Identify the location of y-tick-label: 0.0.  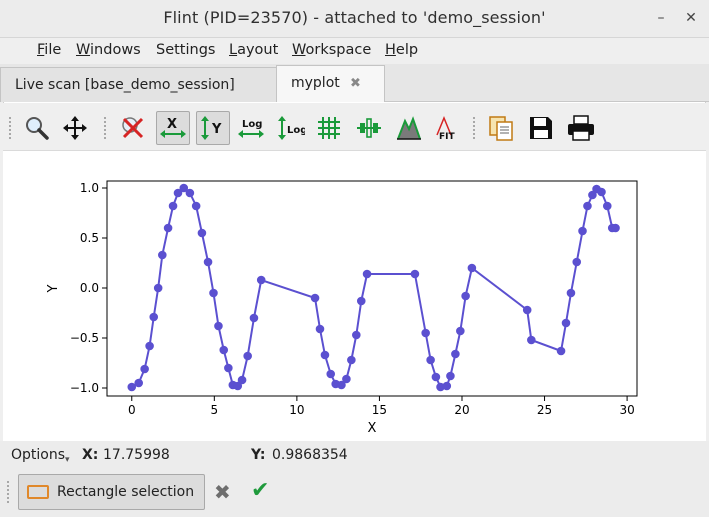
(89, 288).